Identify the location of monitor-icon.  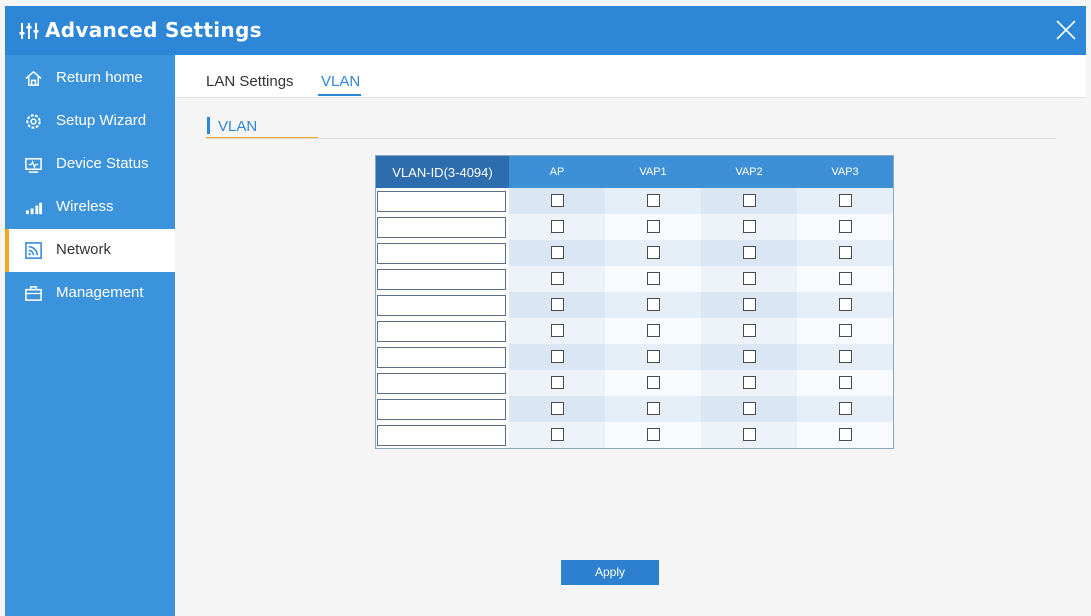
(33, 165).